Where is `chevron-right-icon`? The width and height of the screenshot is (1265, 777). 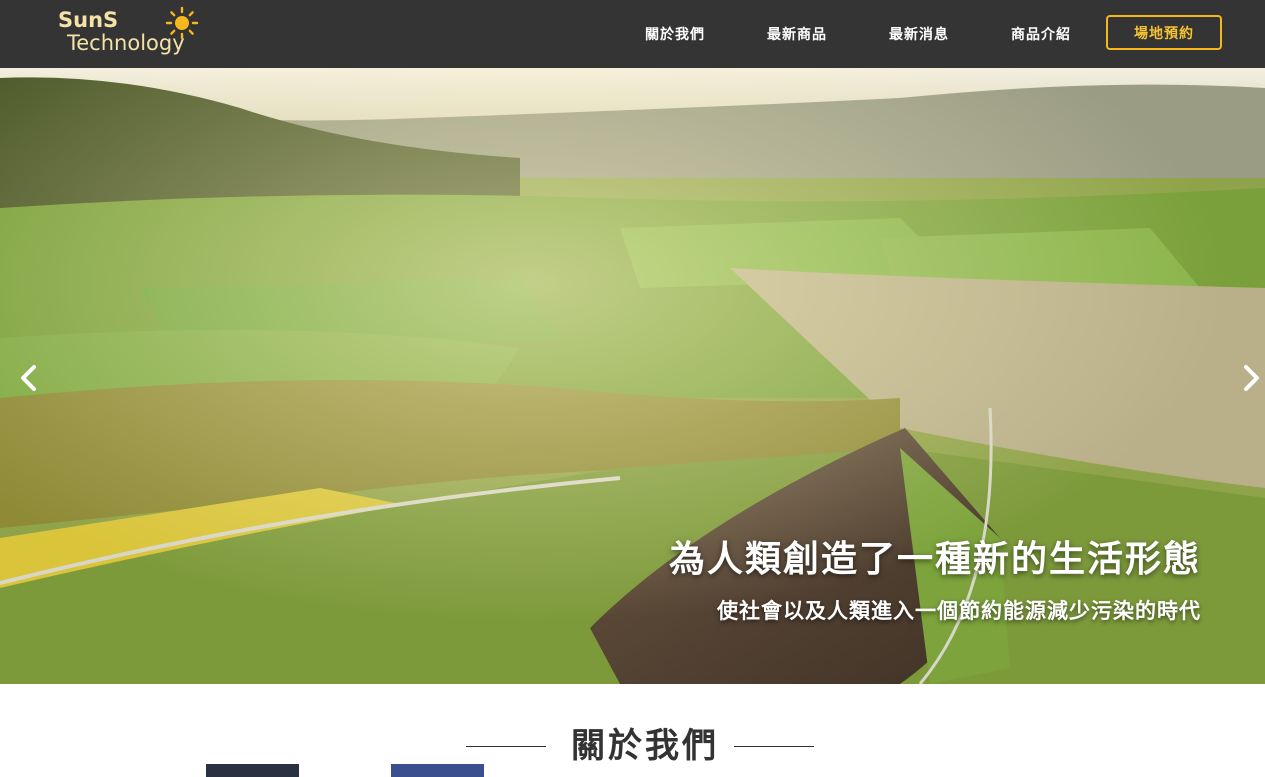
chevron-right-icon is located at coordinates (1251, 378).